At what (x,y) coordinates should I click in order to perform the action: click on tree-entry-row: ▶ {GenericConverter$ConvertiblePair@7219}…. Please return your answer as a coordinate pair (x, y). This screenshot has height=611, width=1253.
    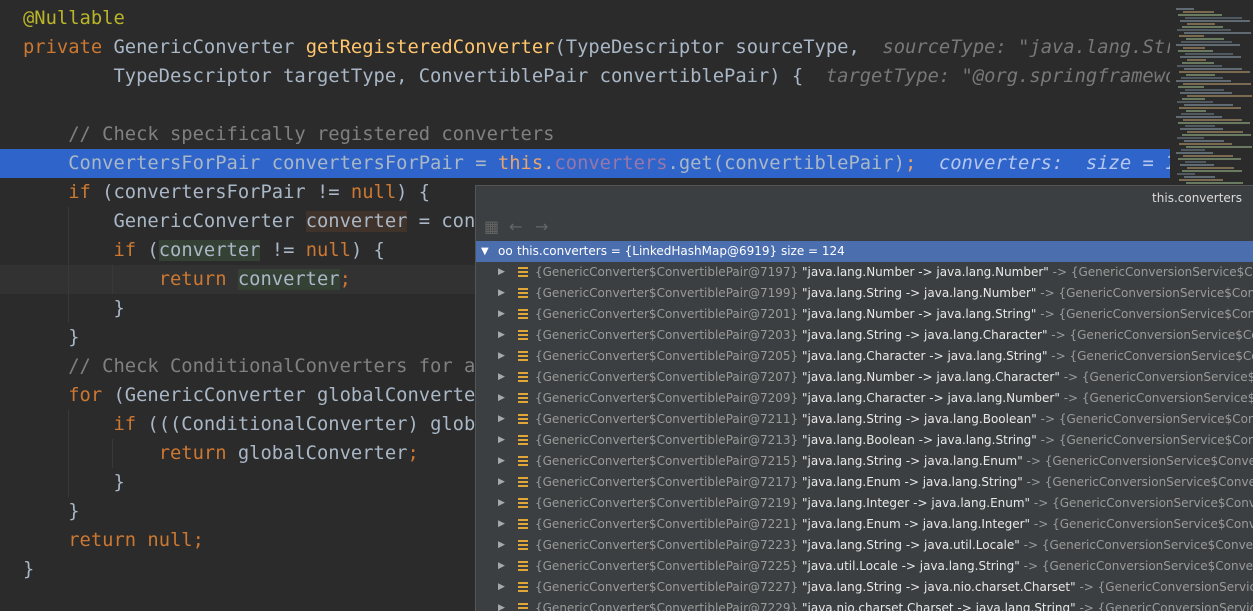
    Looking at the image, I should click on (864, 503).